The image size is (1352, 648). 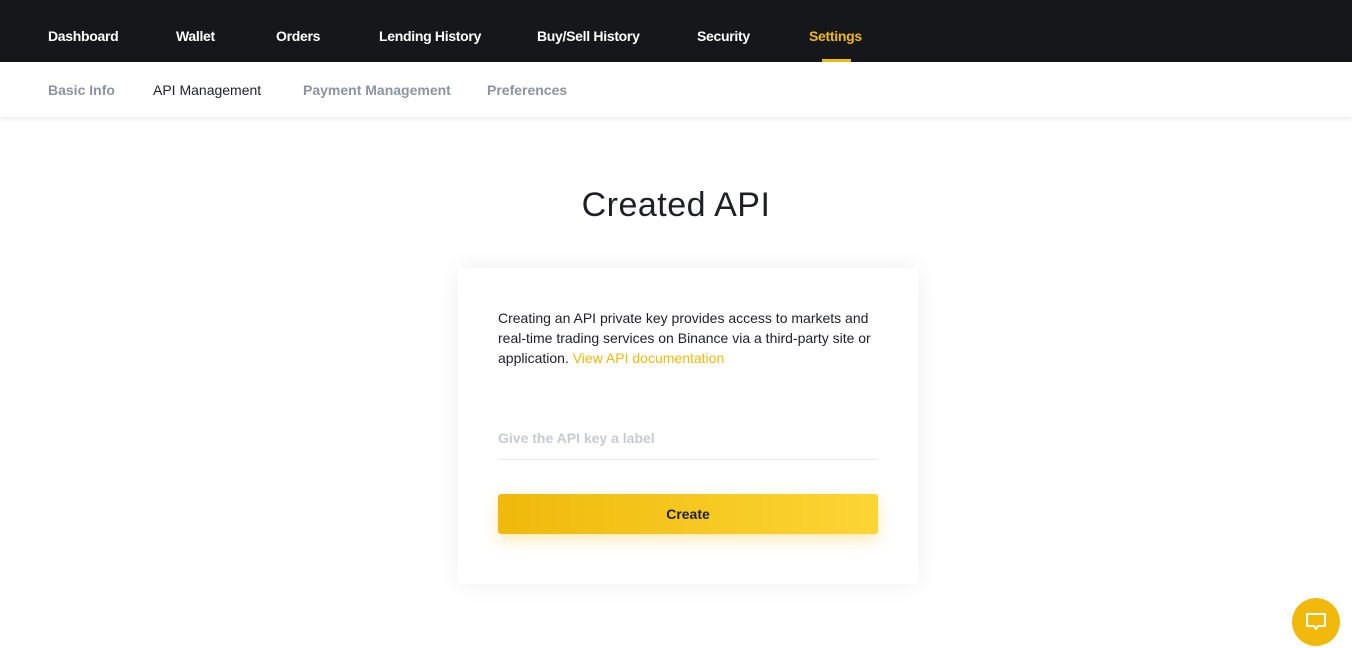 I want to click on chat-support-button, so click(x=1316, y=622).